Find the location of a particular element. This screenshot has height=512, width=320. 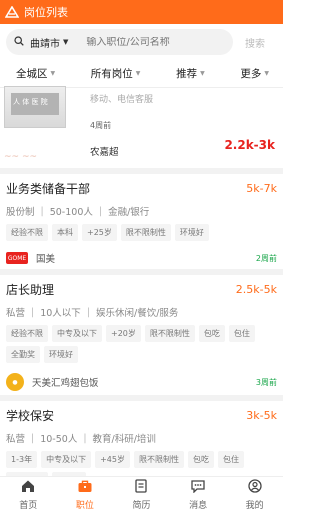

tab-resume: 简历 is located at coordinates (141, 494).